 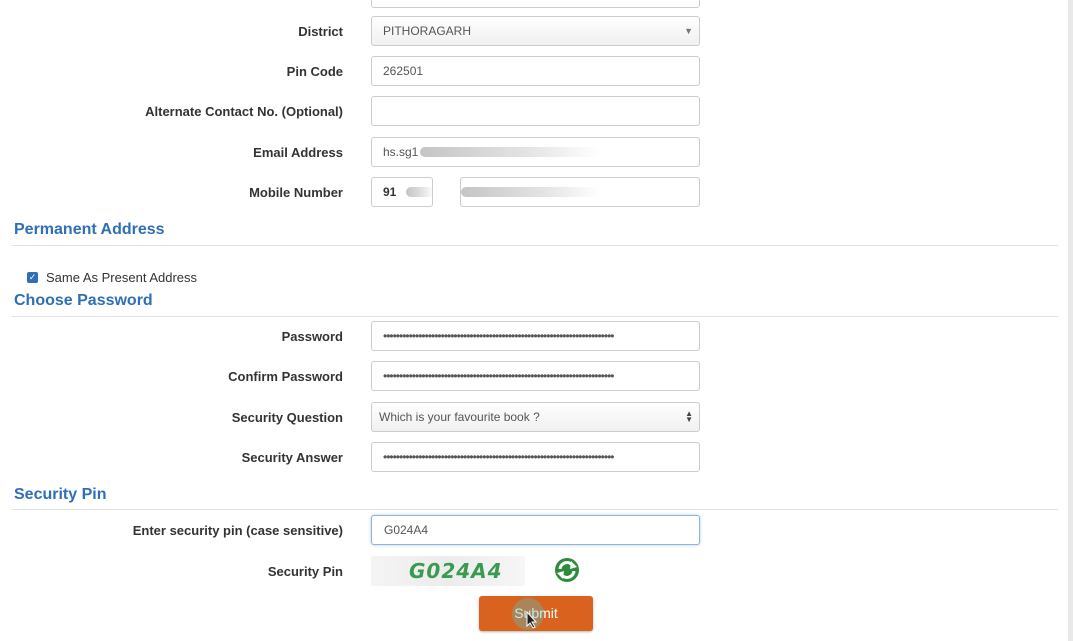 I want to click on refresh-icon, so click(x=567, y=570).